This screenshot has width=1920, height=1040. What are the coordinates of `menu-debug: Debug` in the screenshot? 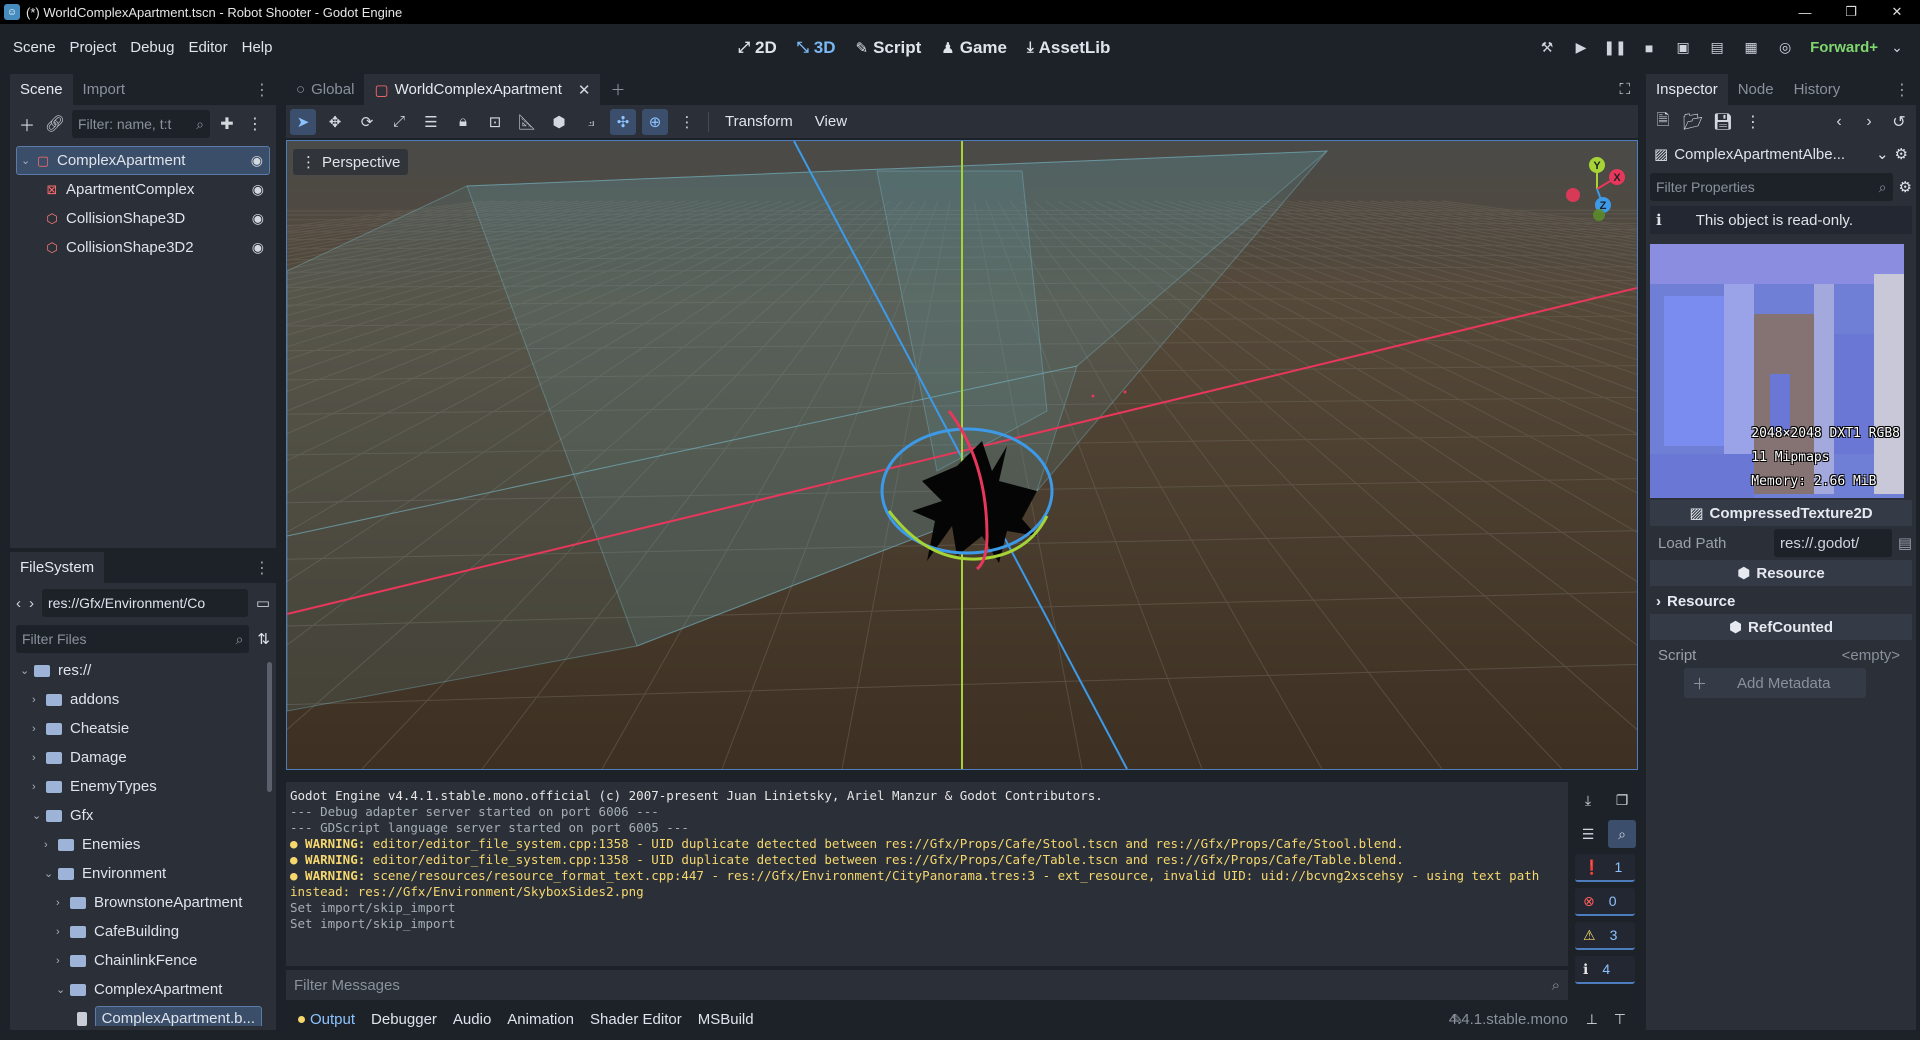 It's located at (152, 47).